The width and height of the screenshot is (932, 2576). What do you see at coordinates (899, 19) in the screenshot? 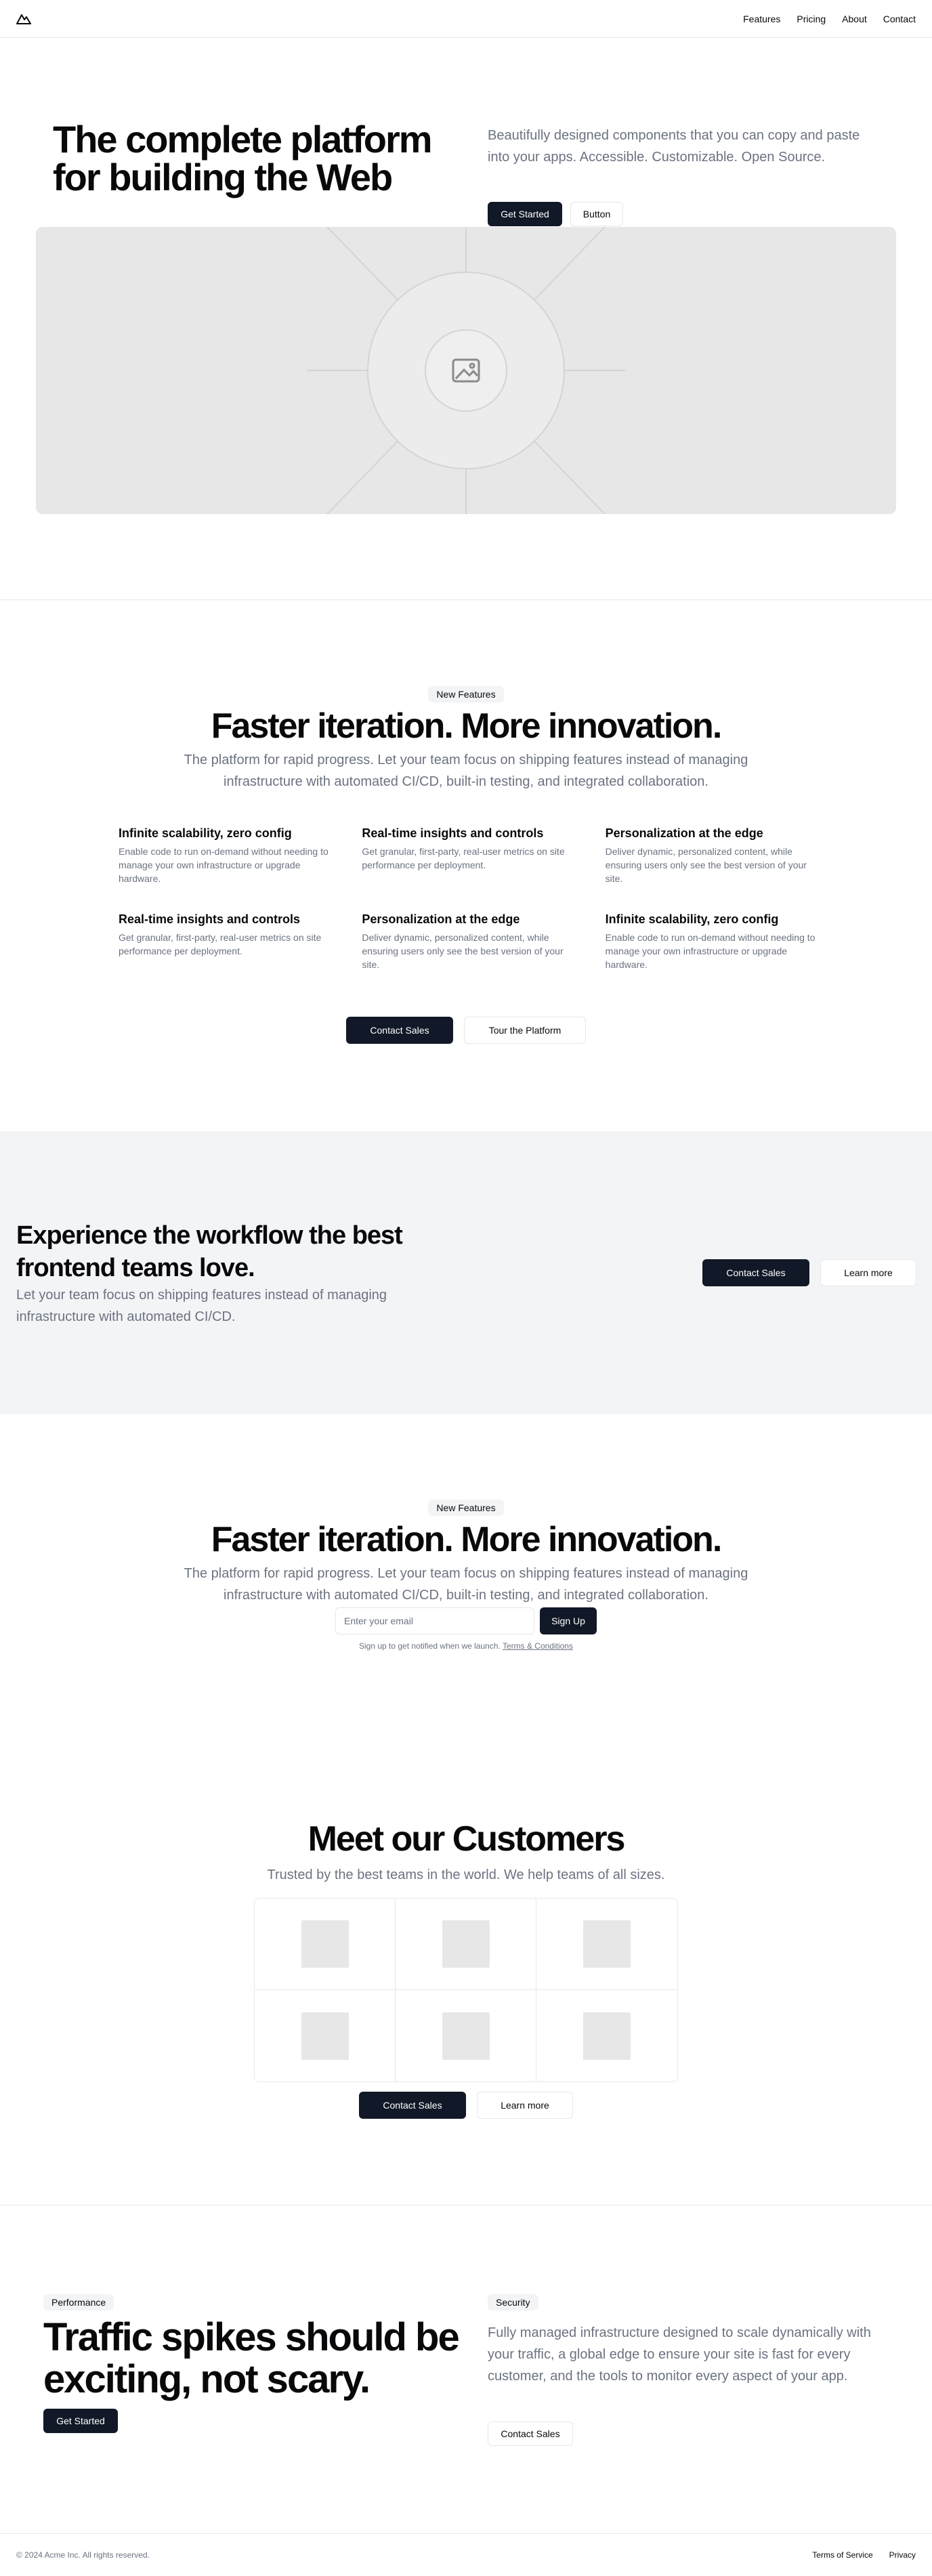
I see `nav-link-contact: Contact` at bounding box center [899, 19].